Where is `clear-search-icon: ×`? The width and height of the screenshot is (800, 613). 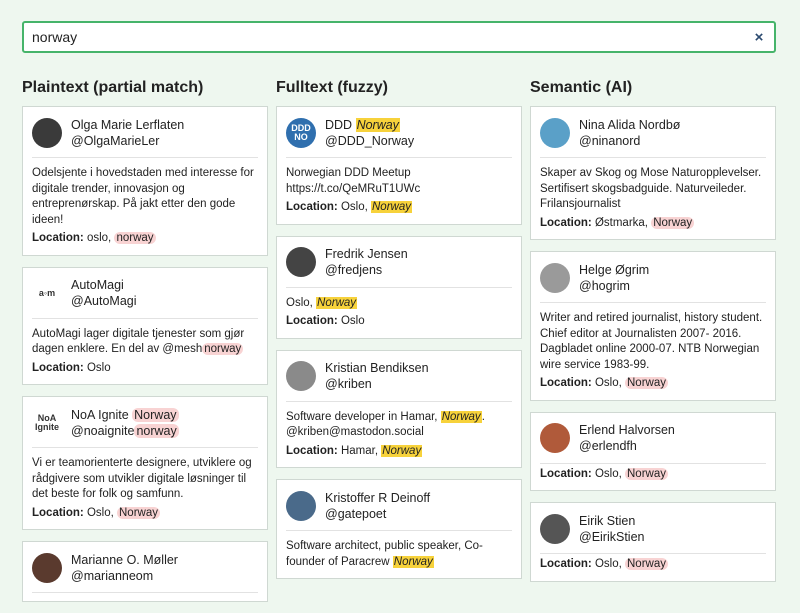
clear-search-icon: × is located at coordinates (759, 37).